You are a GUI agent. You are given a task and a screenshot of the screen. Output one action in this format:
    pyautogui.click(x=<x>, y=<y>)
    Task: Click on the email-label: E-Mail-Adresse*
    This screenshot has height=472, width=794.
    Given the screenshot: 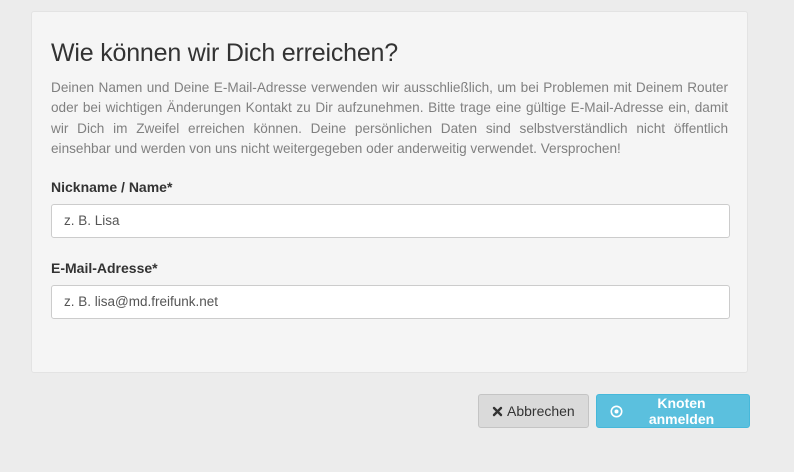 What is the action you would take?
    pyautogui.click(x=104, y=267)
    